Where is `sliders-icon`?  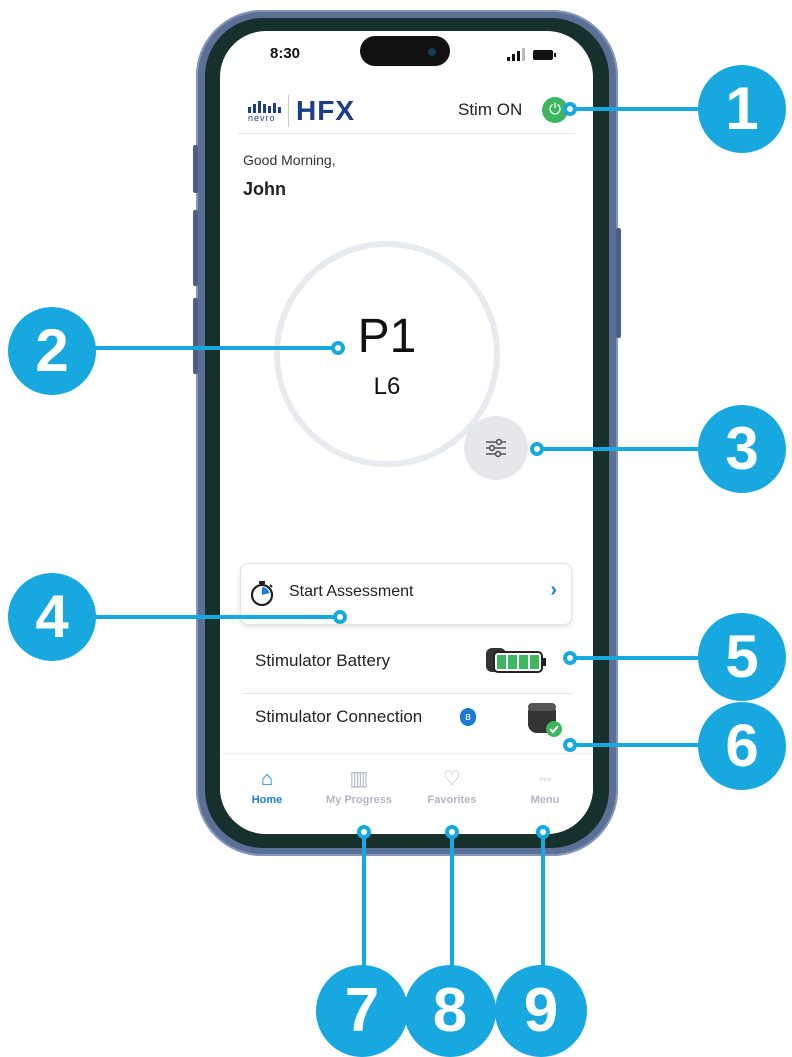 sliders-icon is located at coordinates (496, 448).